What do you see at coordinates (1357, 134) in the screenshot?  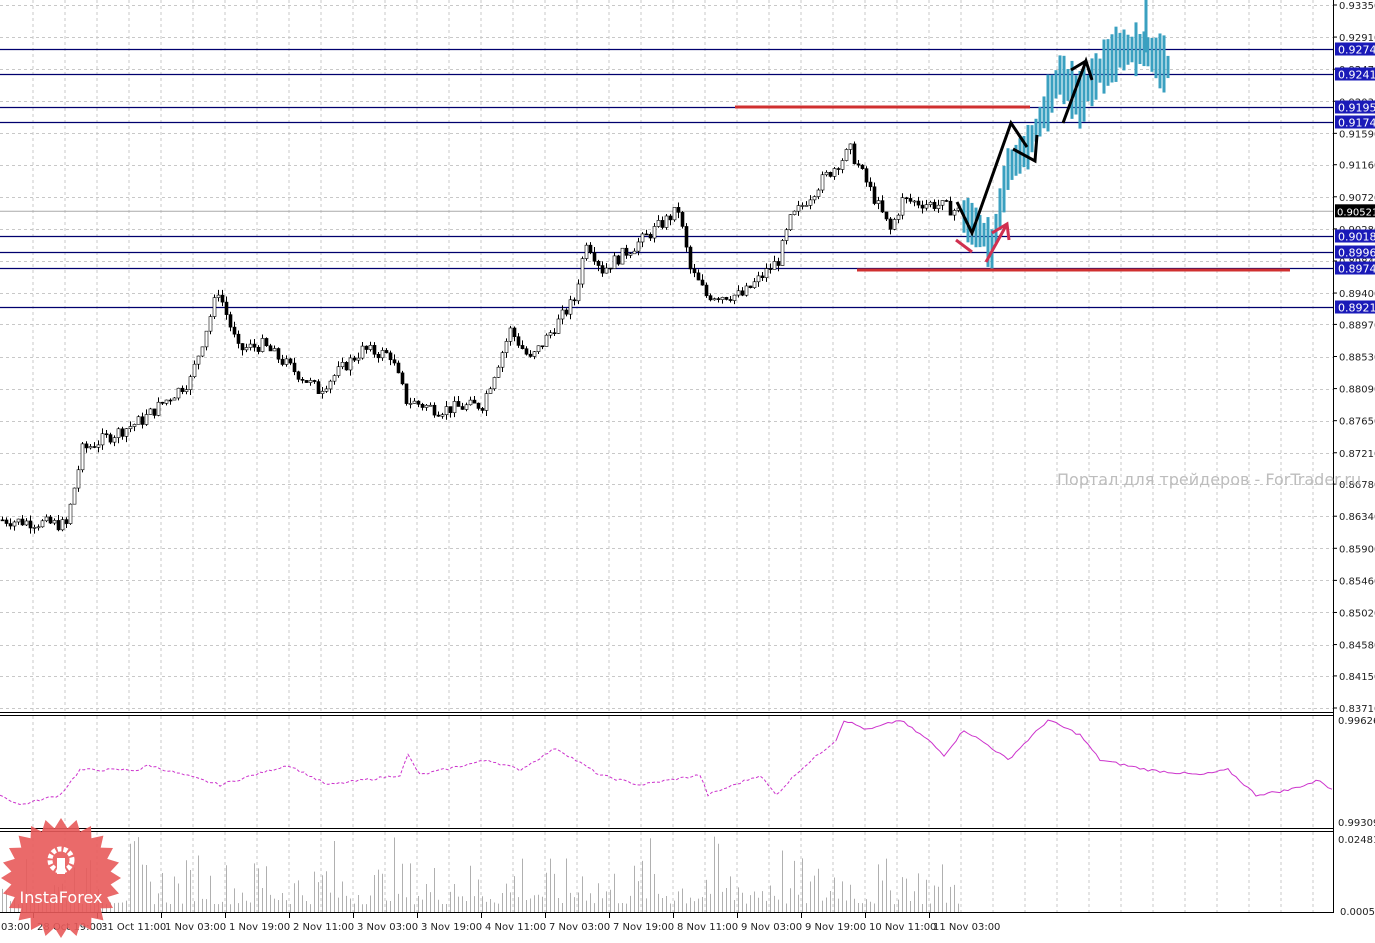 I see `price-tick-label: 0.91590` at bounding box center [1357, 134].